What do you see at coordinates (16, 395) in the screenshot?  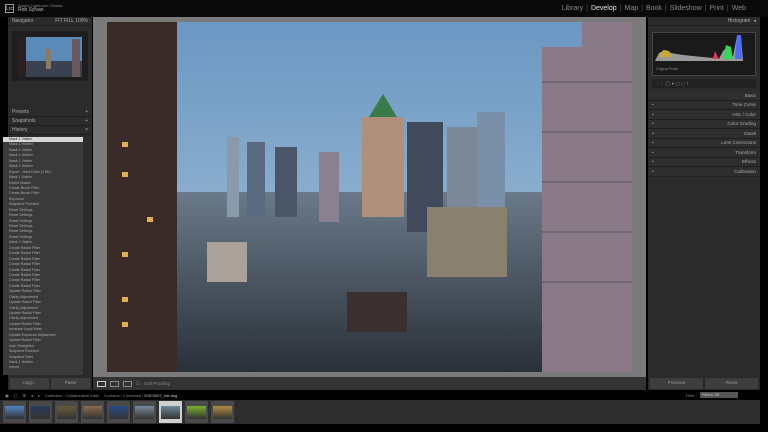 I see `second-window-icon: ▢` at bounding box center [16, 395].